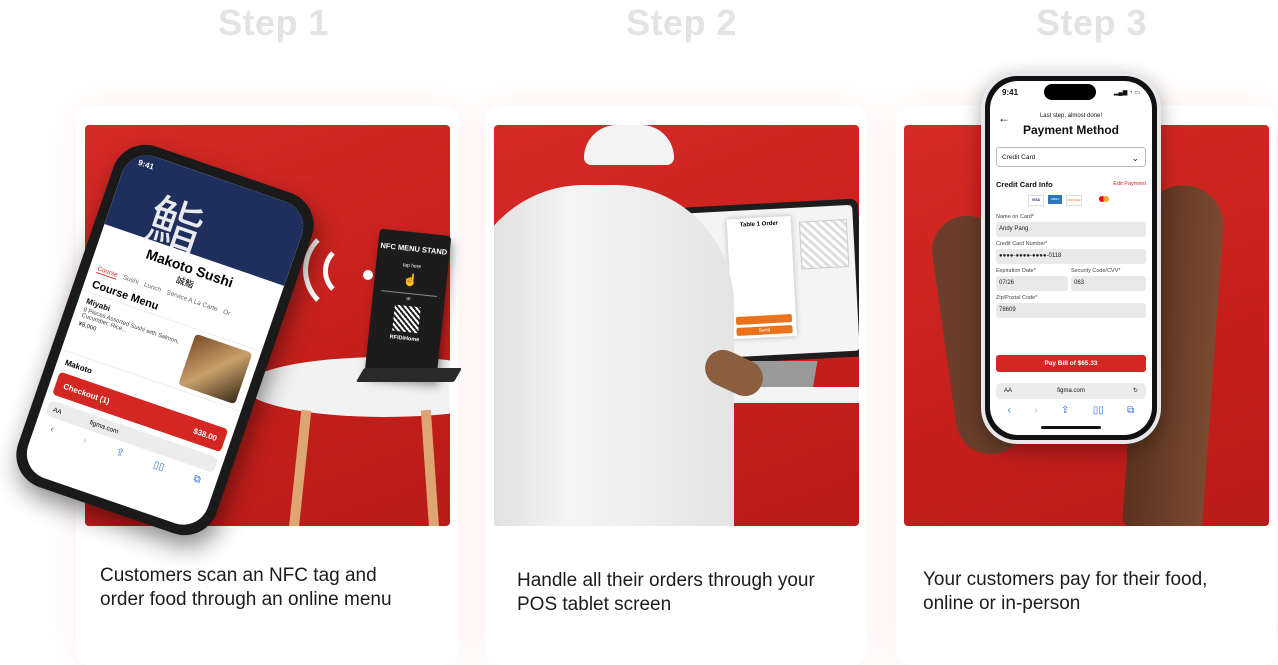  I want to click on reload-icon: ↻, so click(1135, 391).